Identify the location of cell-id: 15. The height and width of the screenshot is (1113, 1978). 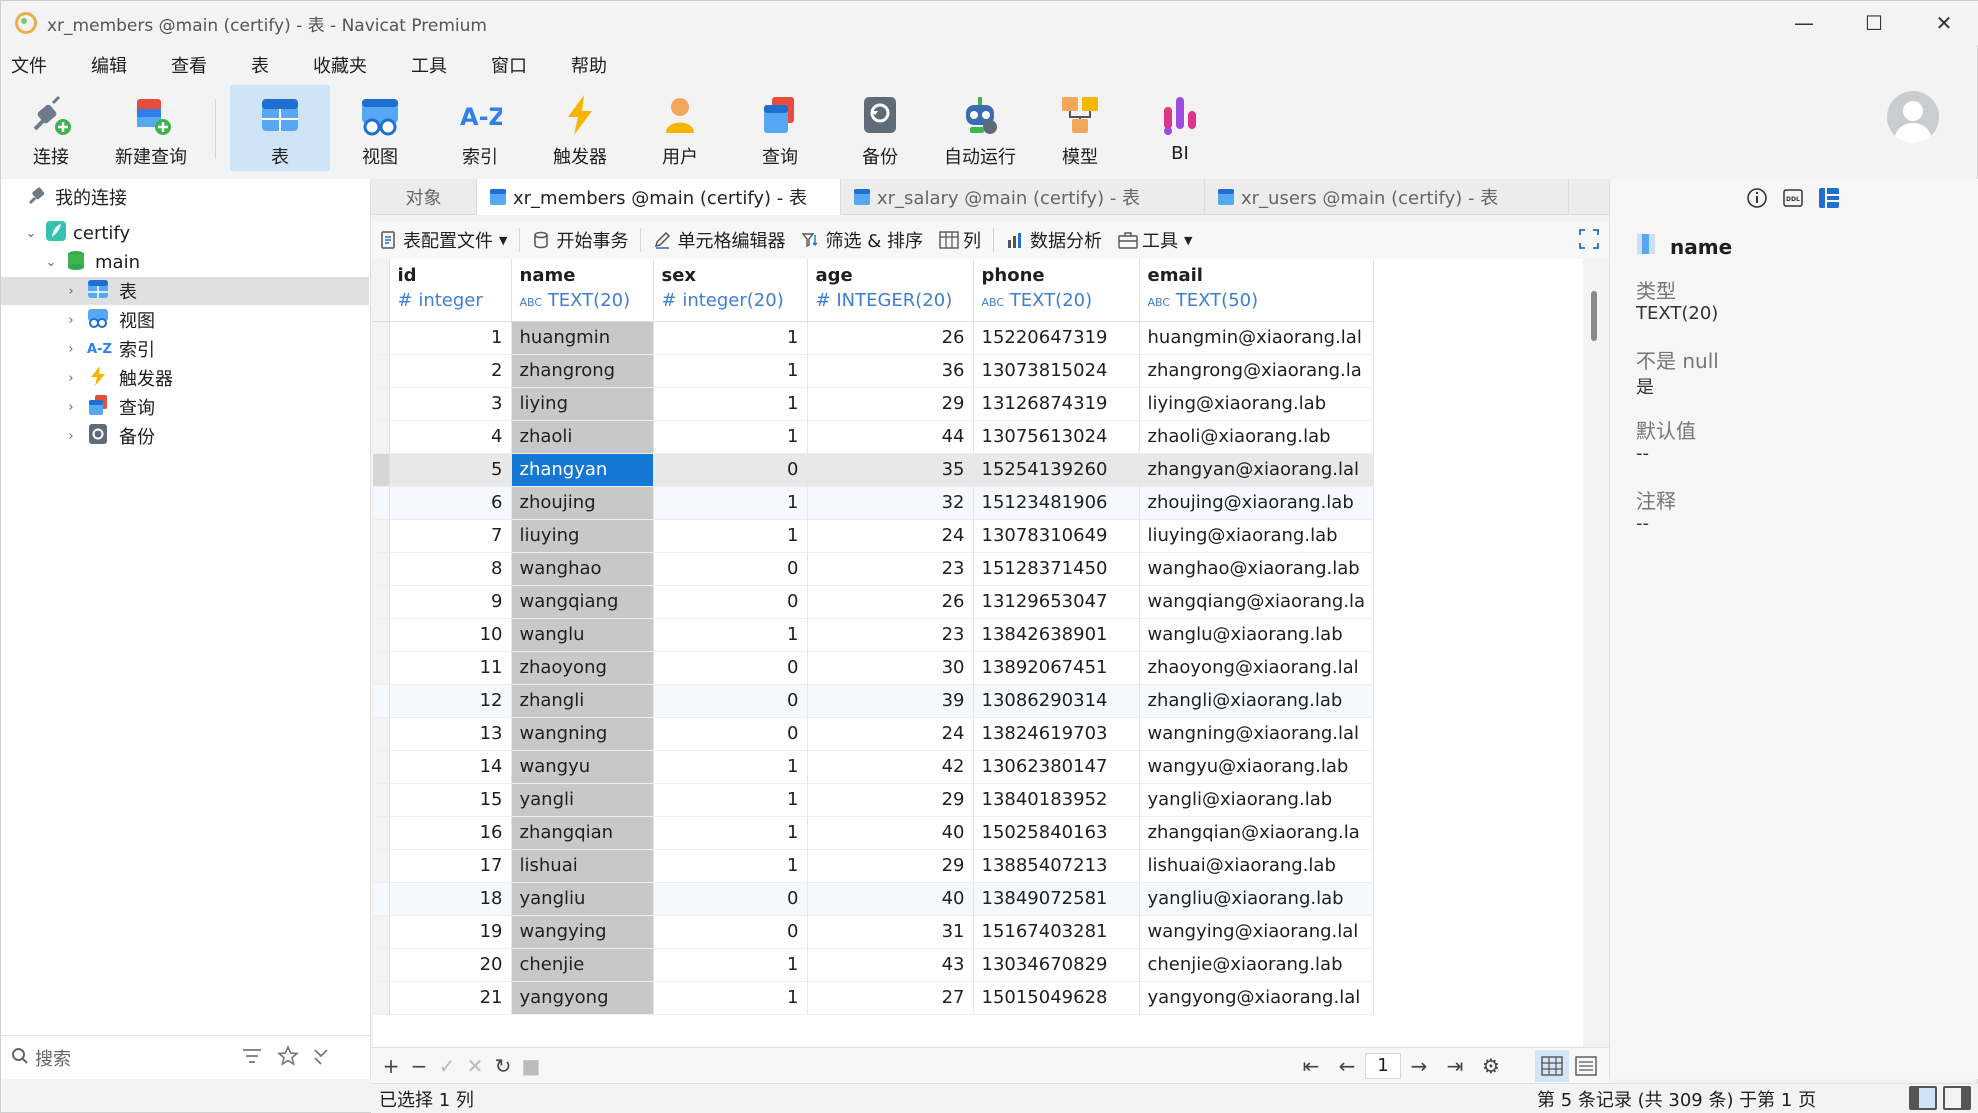
(450, 800).